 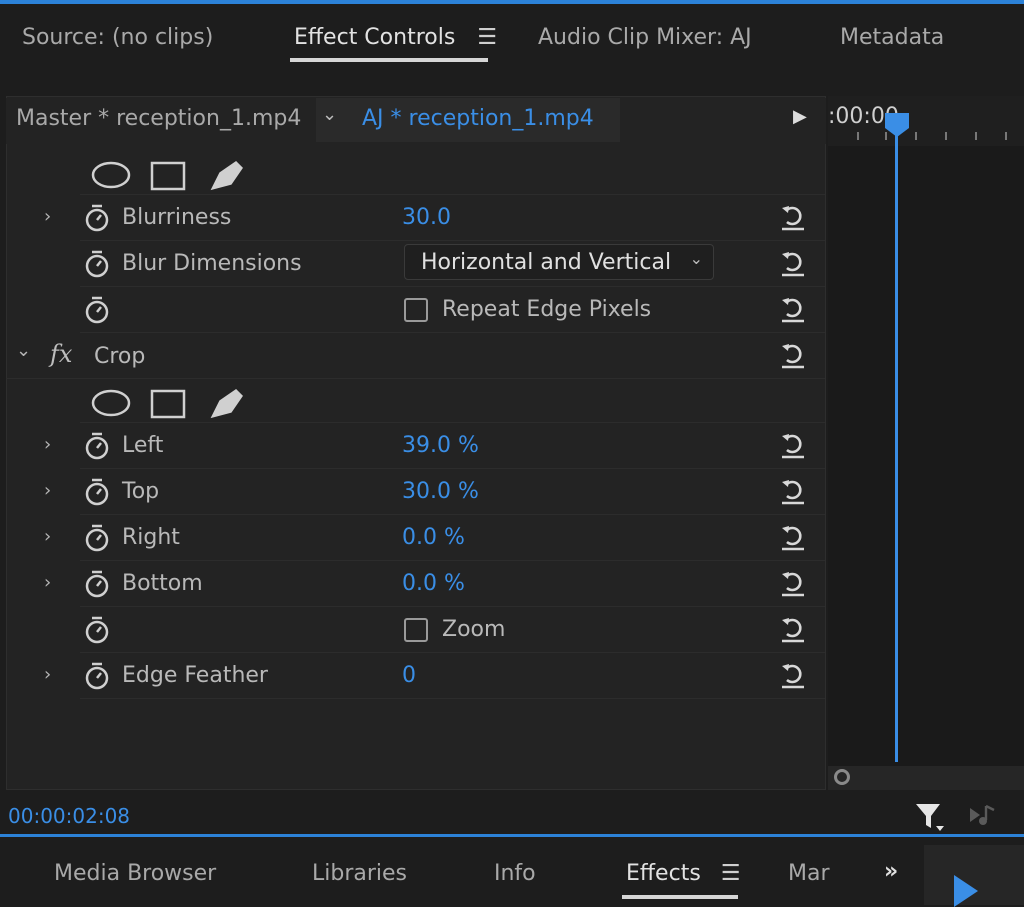 What do you see at coordinates (663, 873) in the screenshot?
I see `tab-effects-label: Effects` at bounding box center [663, 873].